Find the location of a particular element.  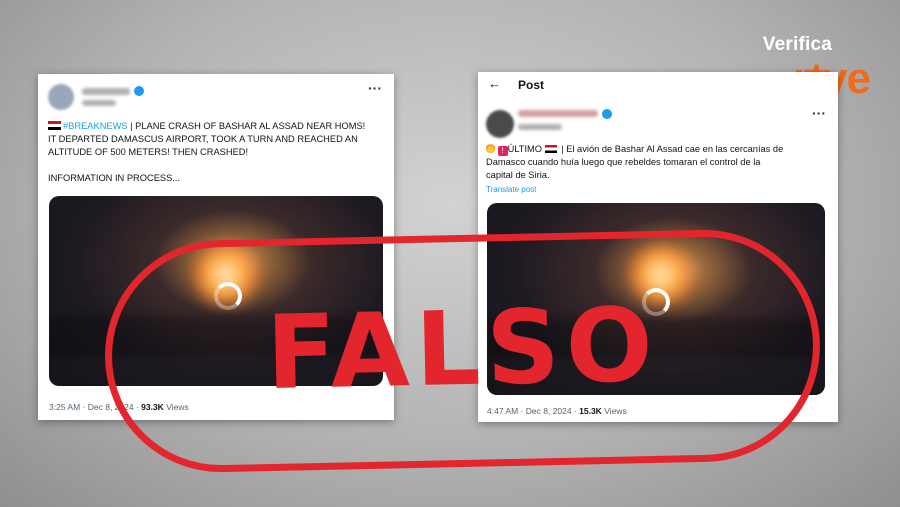

tweet-text-line3: ALTITUDE OF 500 METERS! THEN CRASHED! is located at coordinates (148, 152).